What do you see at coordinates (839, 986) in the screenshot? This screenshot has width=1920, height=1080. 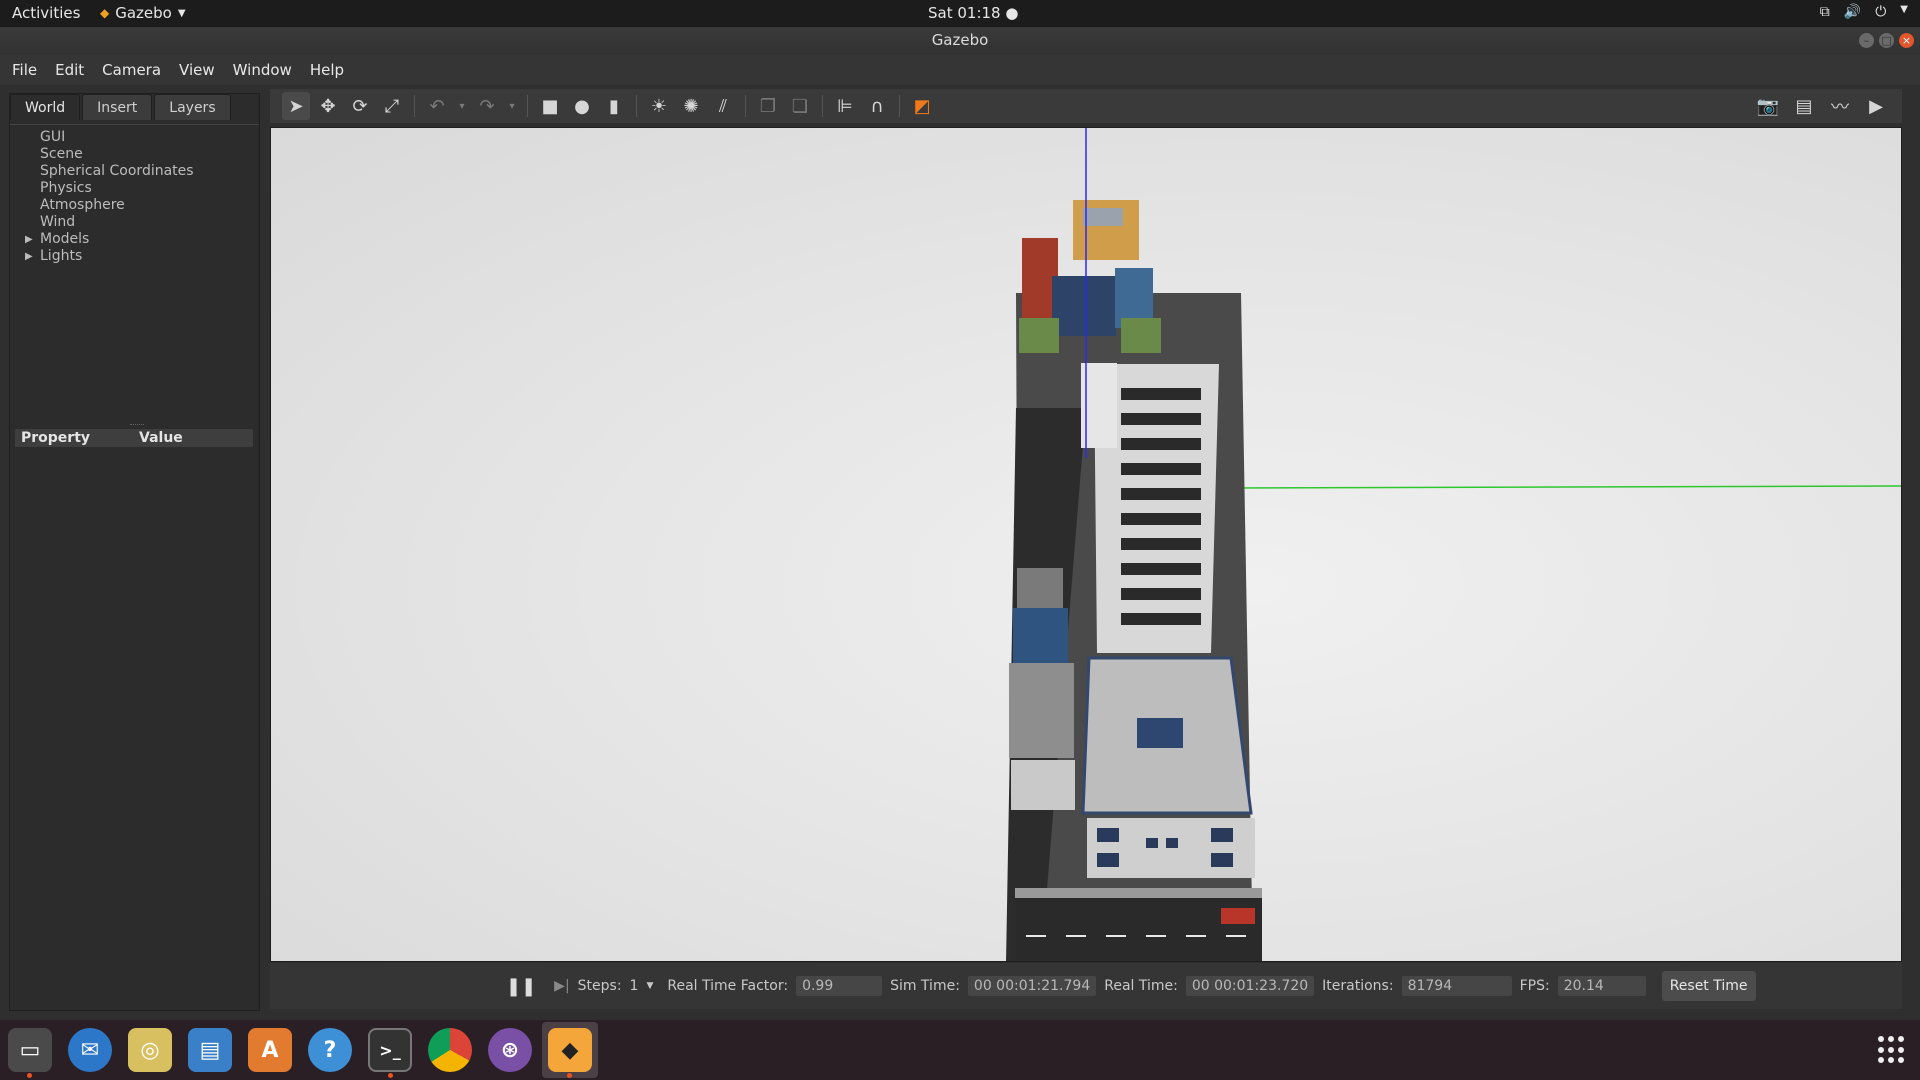 I see `rtf-field: 0.99` at bounding box center [839, 986].